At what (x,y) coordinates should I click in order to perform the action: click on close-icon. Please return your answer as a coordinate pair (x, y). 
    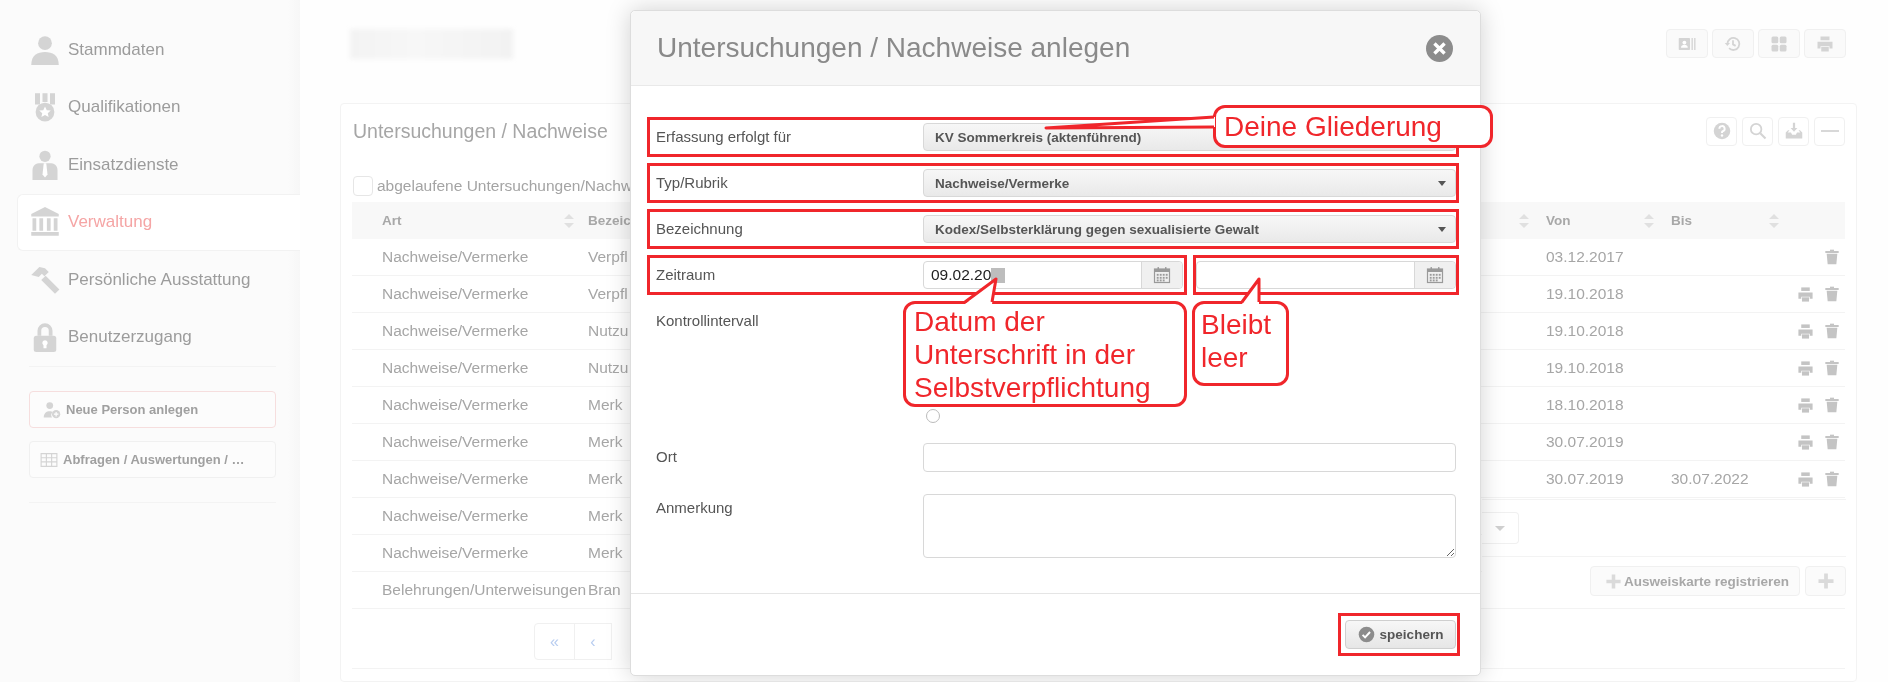
    Looking at the image, I should click on (1439, 48).